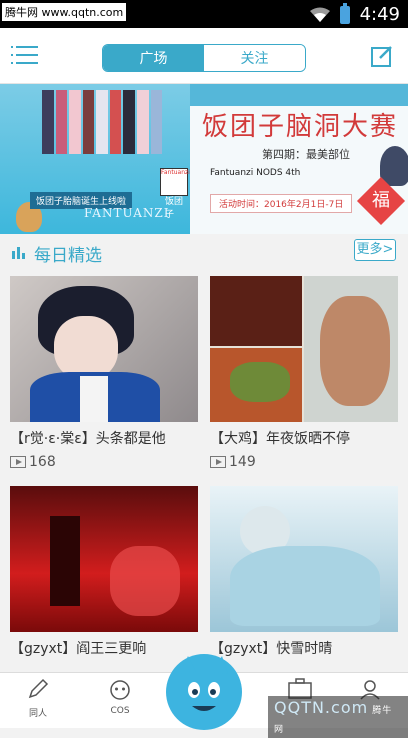  I want to click on feed-tab-switcher: 广场 关注, so click(204, 58).